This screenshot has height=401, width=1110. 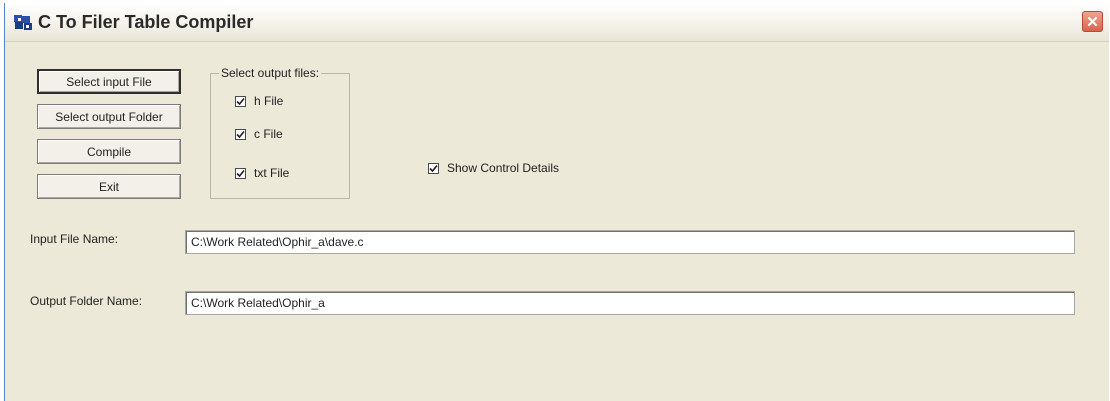 What do you see at coordinates (503, 168) in the screenshot?
I see `show-control-details-label: Show Control Details` at bounding box center [503, 168].